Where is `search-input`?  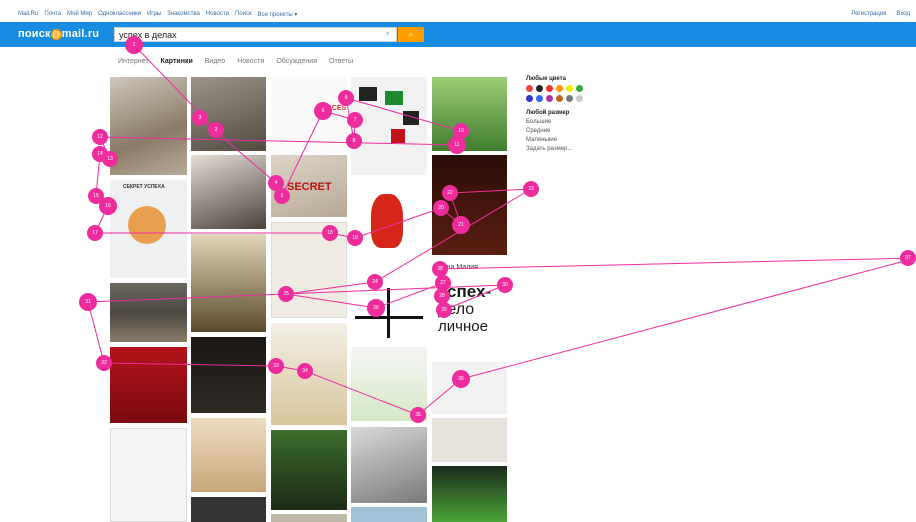
search-input is located at coordinates (245, 34).